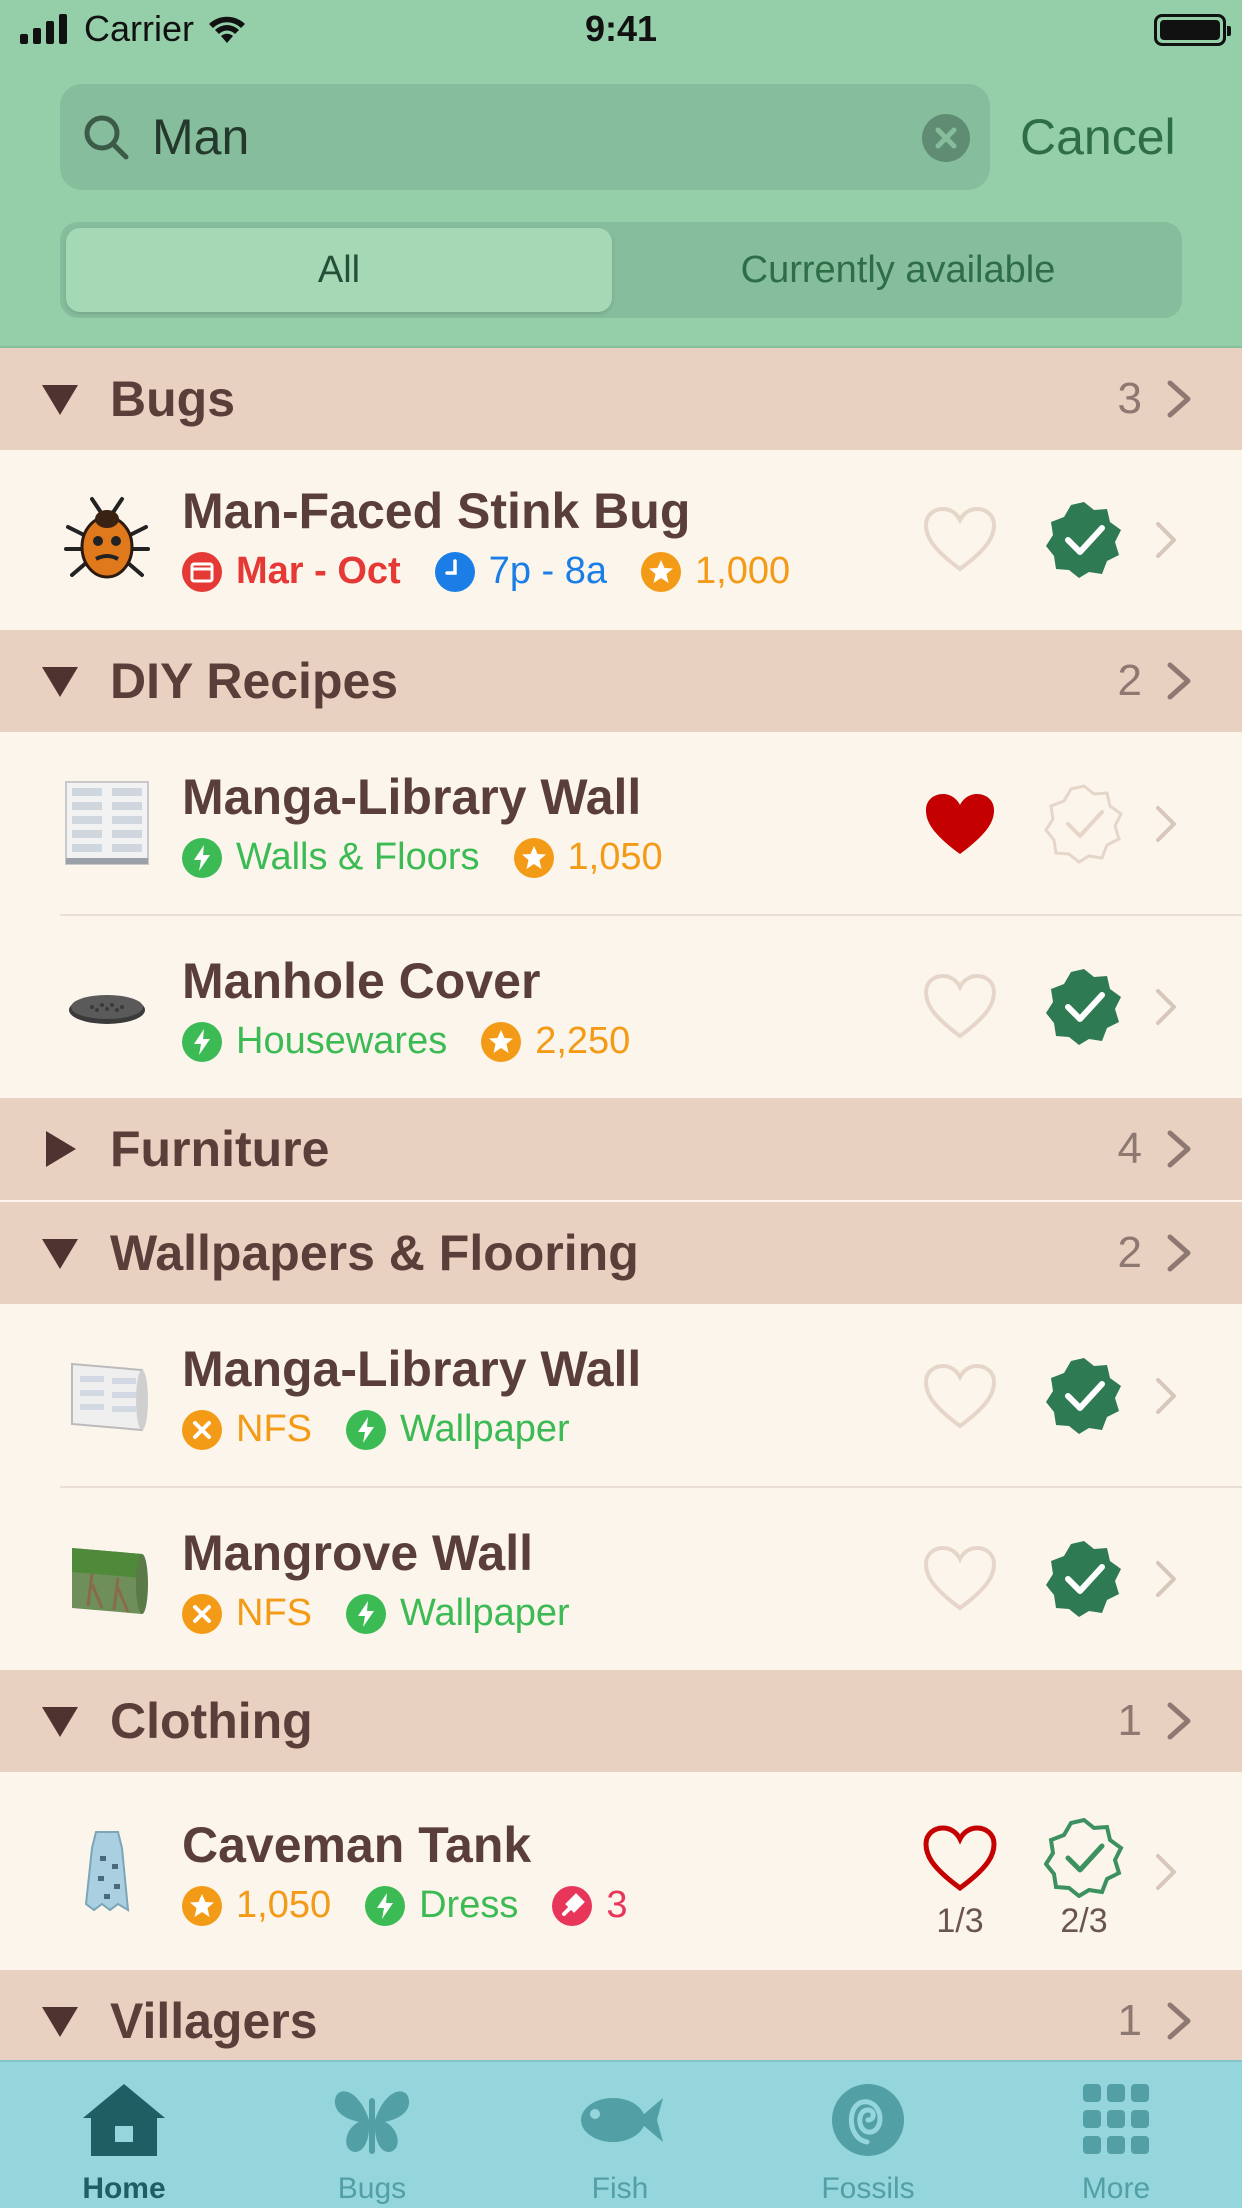 Image resolution: width=1242 pixels, height=2208 pixels. What do you see at coordinates (339, 270) in the screenshot?
I see `segment-all: All` at bounding box center [339, 270].